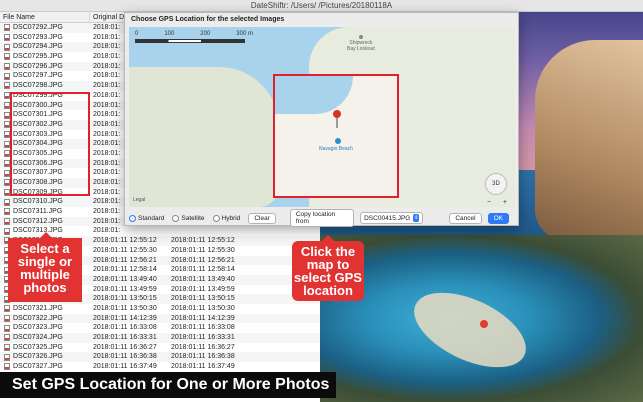  I want to click on new-date-cell: 2018:01:11 13:49:40, so click(203, 279).